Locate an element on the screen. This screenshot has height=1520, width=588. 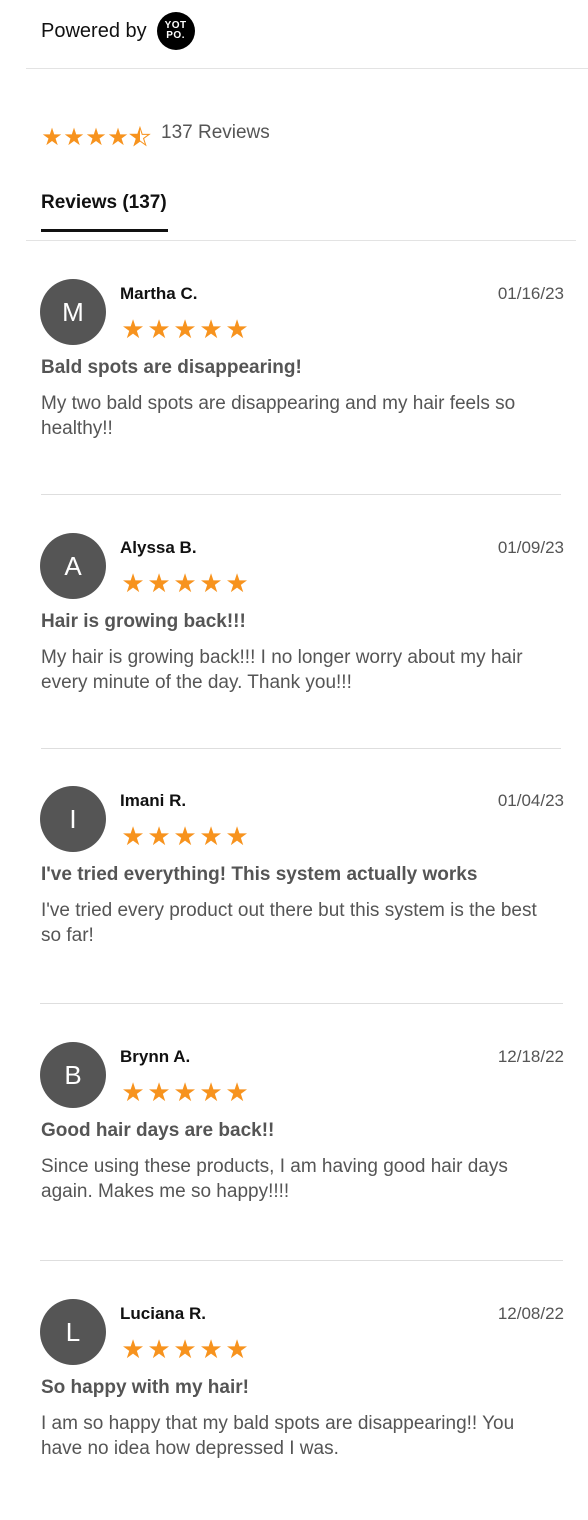
reviewer-avatar: A is located at coordinates (73, 566).